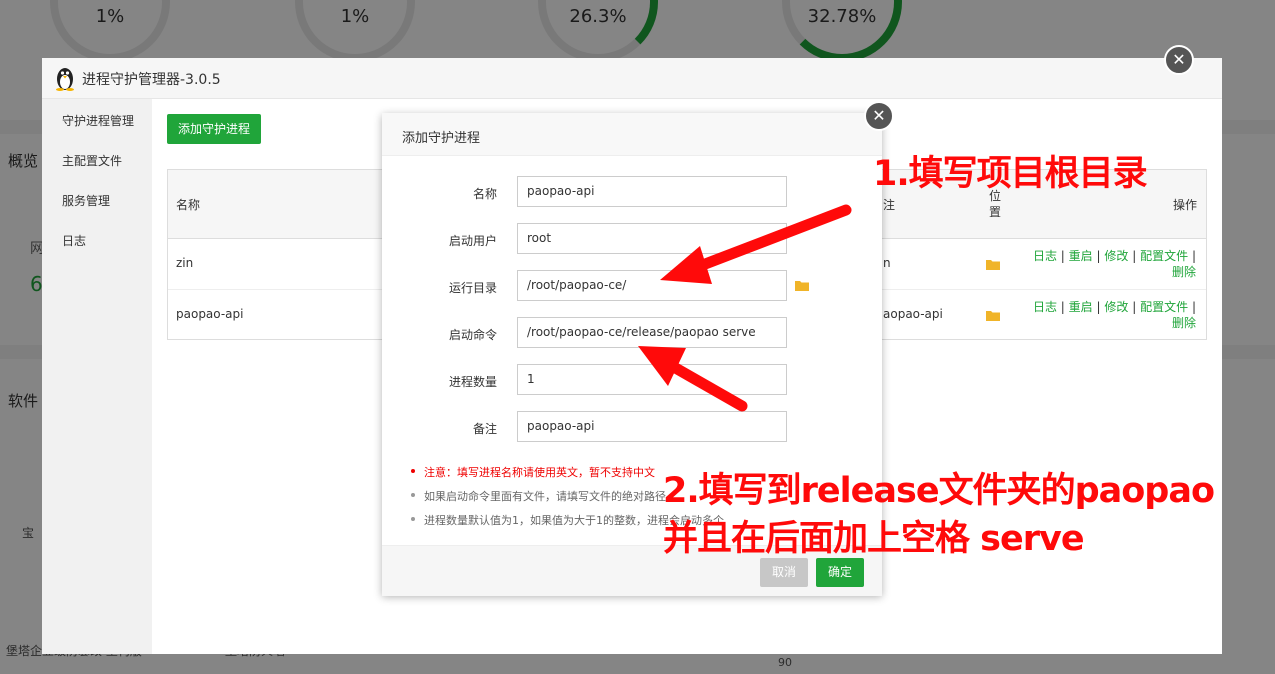  Describe the element at coordinates (874, 539) in the screenshot. I see `annotation-step2-line2: 并且在后面加上空格 serve` at that location.